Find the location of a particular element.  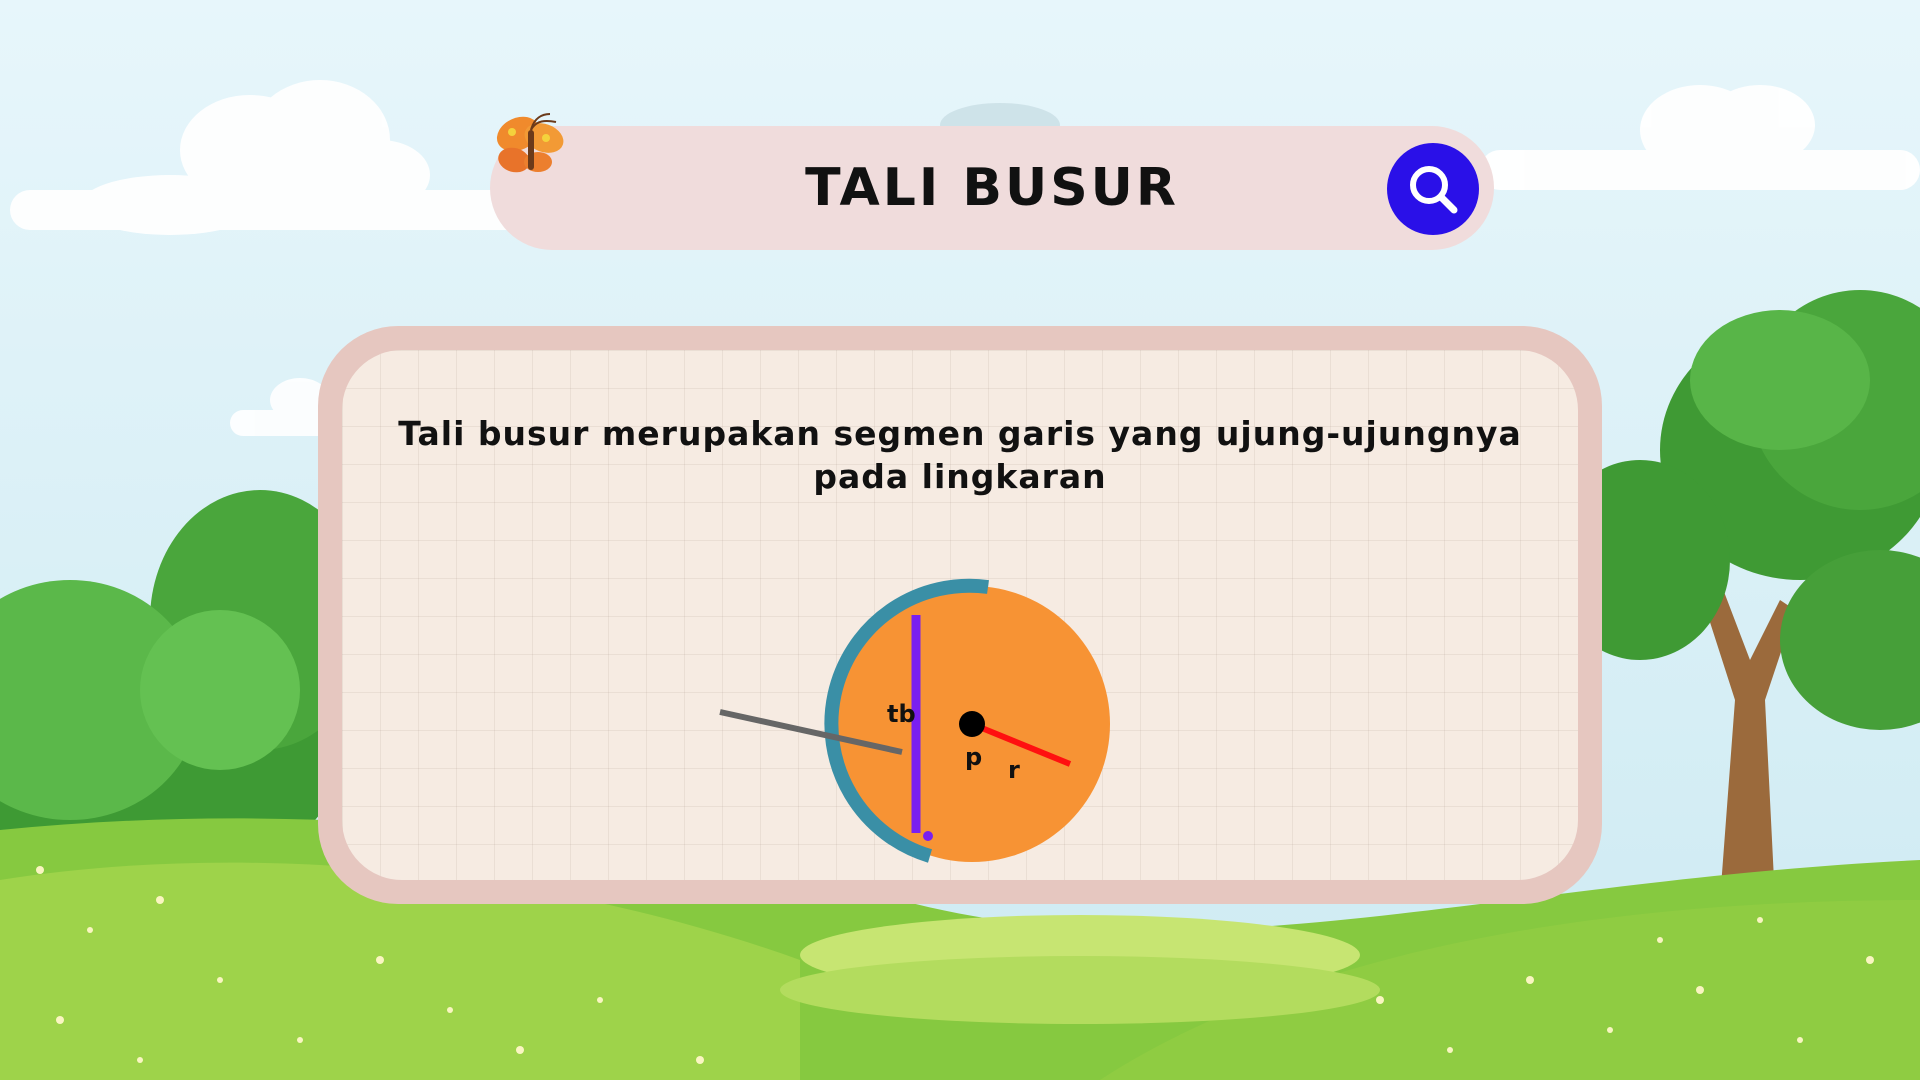

title-bar: TALI BUSUR is located at coordinates (992, 188).